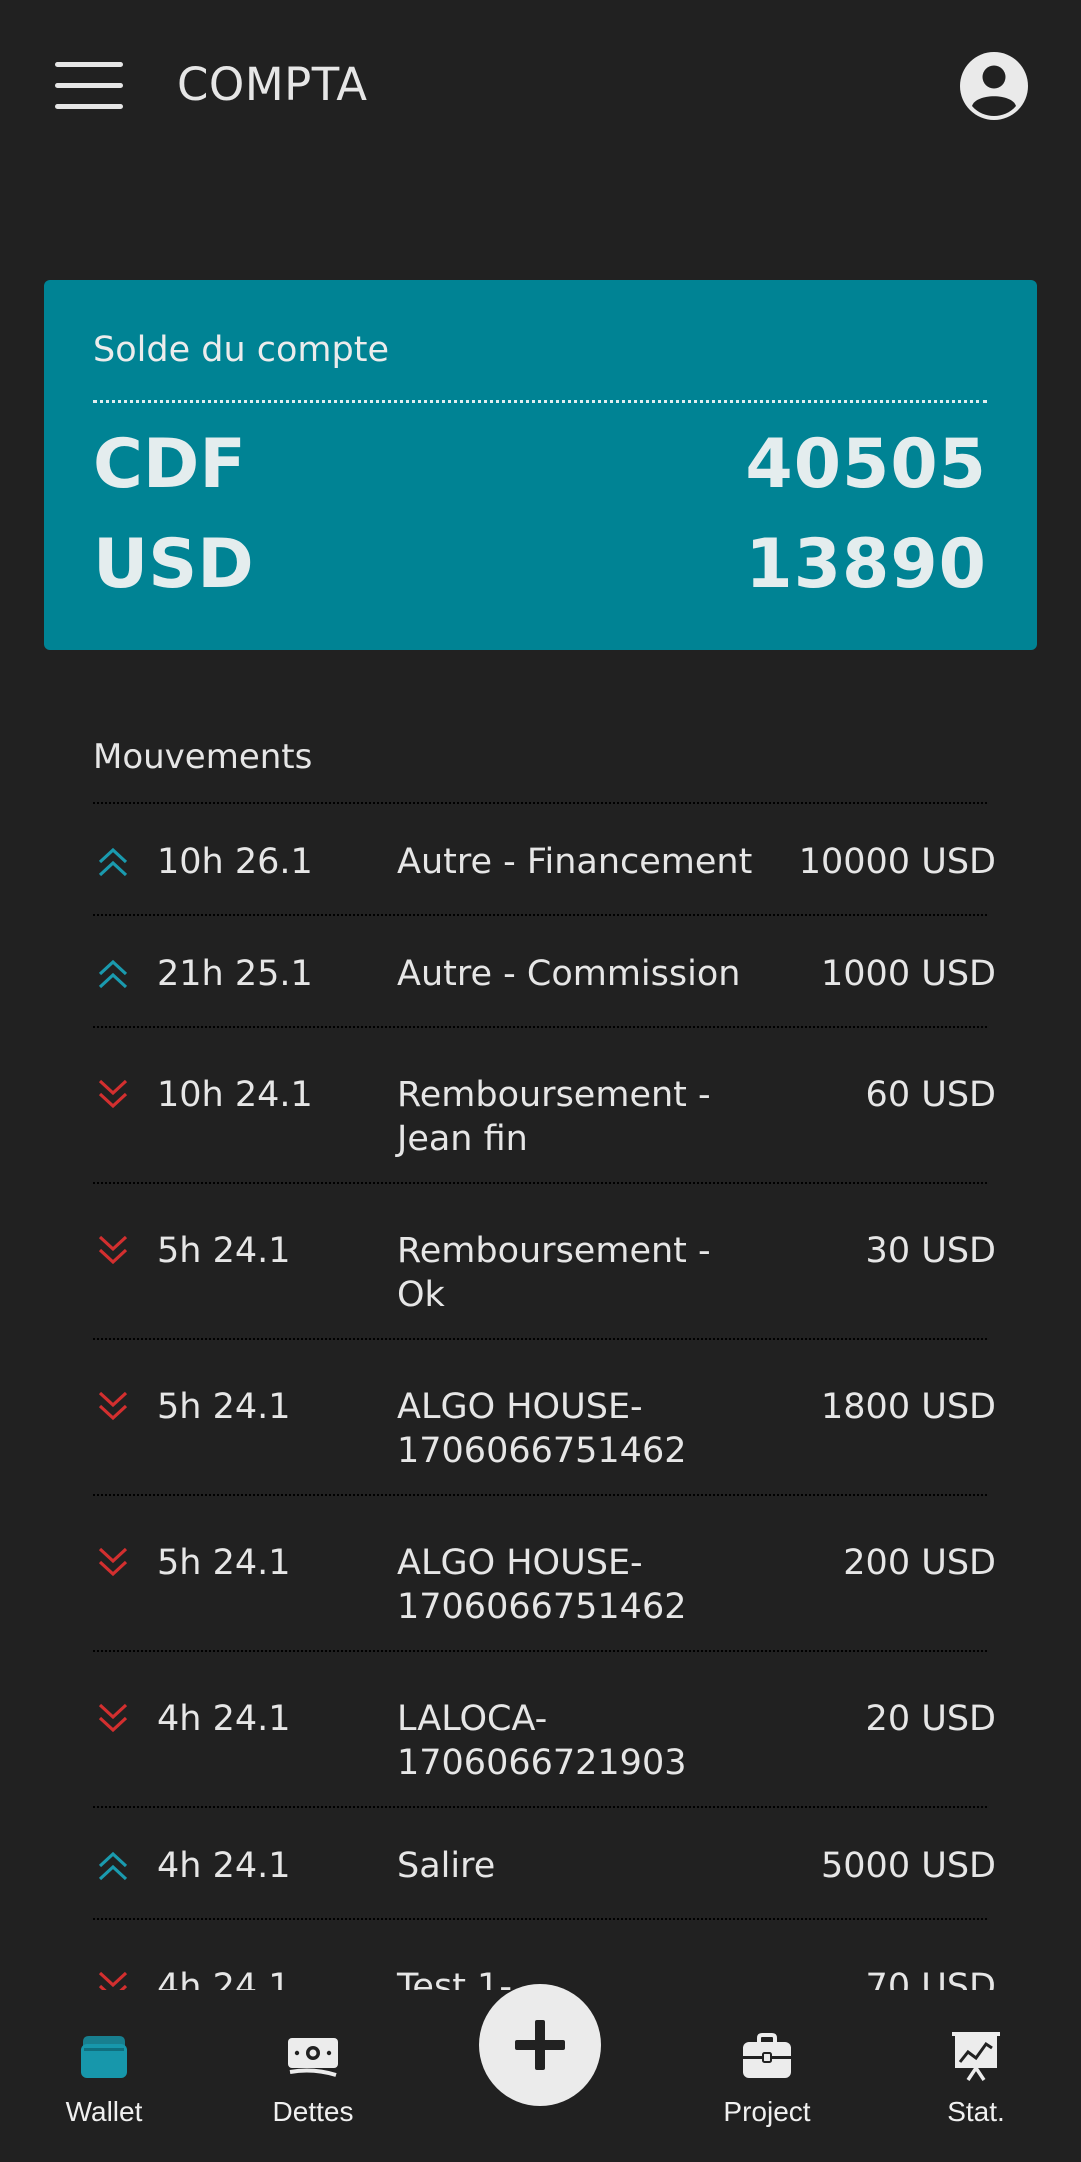  I want to click on movement-amount: 1800 USD, so click(908, 1407).